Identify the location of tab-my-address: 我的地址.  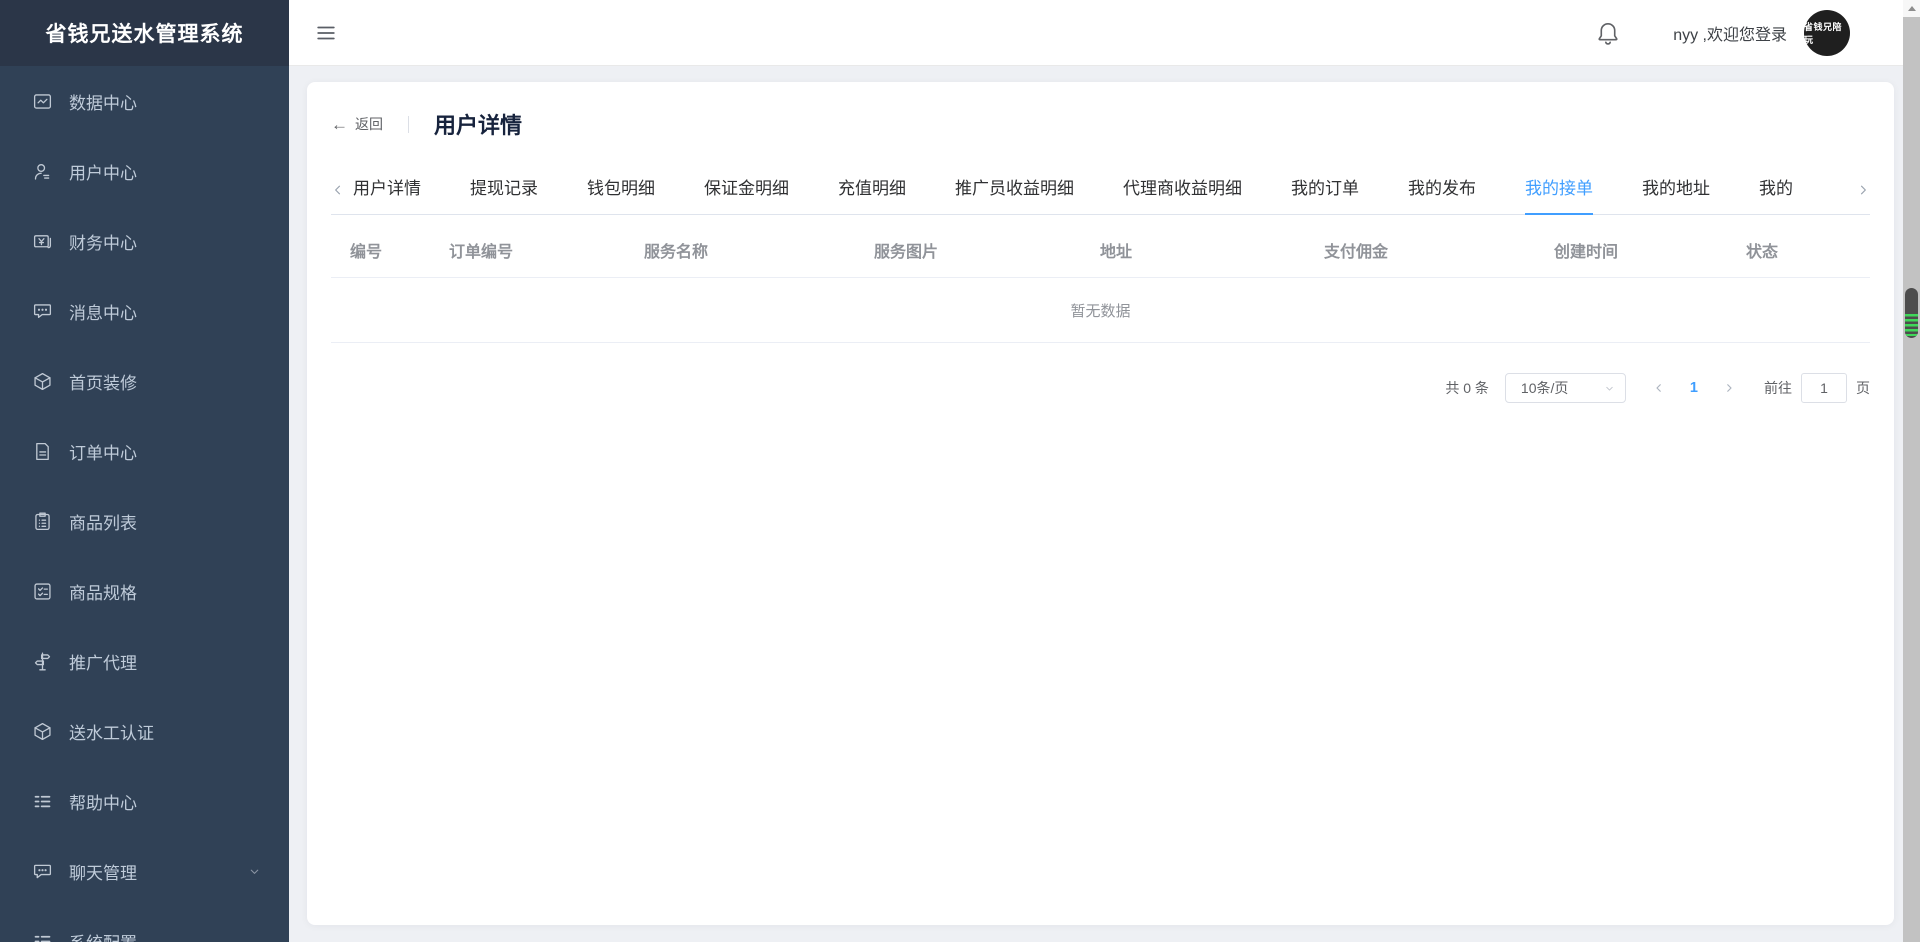
(1676, 190).